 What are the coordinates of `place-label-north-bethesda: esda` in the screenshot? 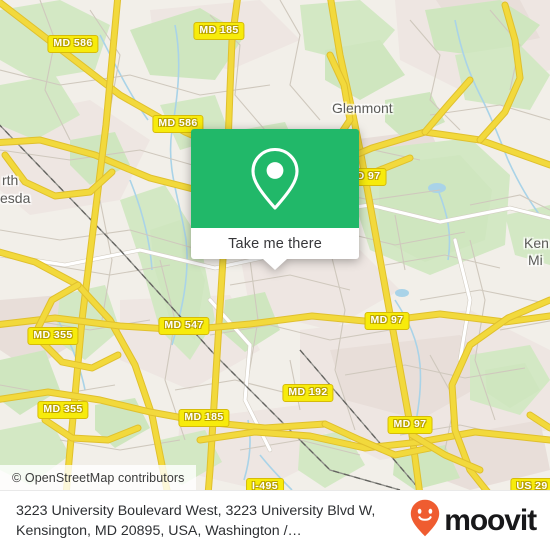 It's located at (15, 198).